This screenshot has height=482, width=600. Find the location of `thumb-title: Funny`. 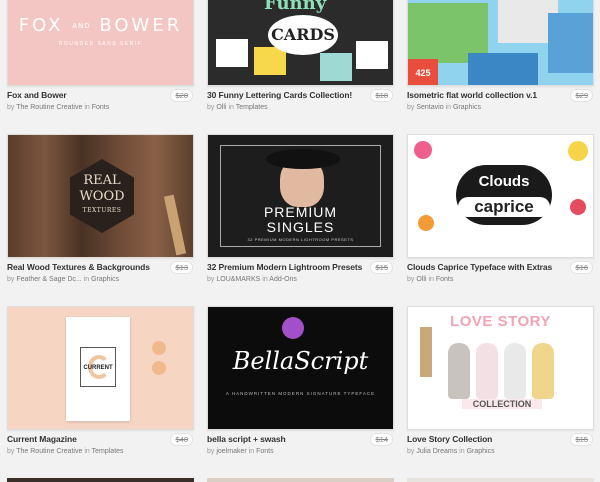

thumb-title: Funny is located at coordinates (295, 7).